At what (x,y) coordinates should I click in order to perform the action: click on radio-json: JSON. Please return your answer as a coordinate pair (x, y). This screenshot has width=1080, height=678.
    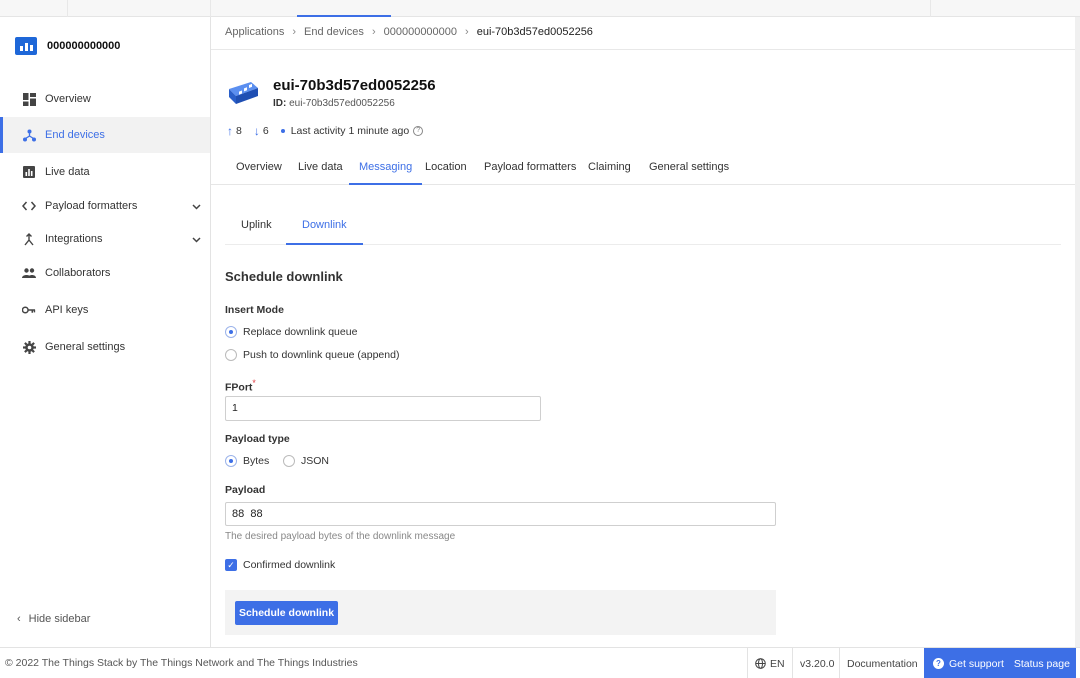
    Looking at the image, I should click on (306, 461).